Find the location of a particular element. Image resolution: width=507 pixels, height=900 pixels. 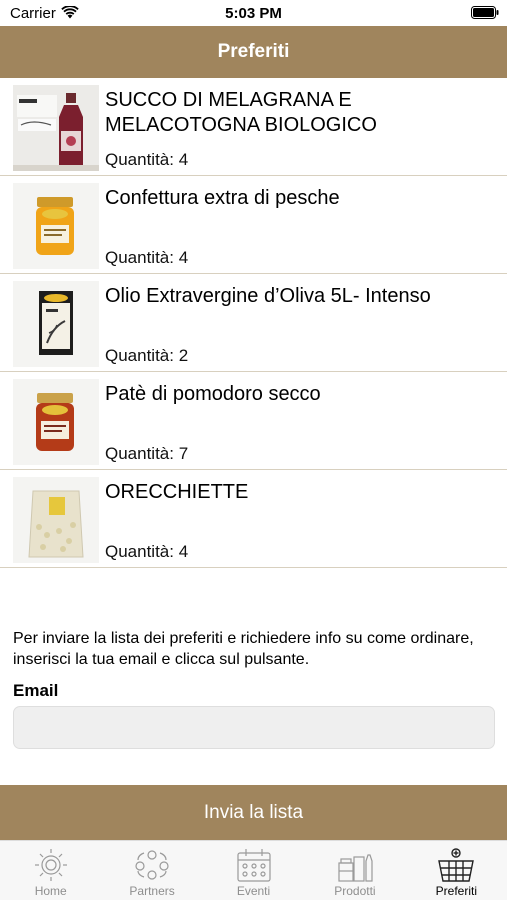

product-quantity: Quantità: 2 is located at coordinates (147, 355).